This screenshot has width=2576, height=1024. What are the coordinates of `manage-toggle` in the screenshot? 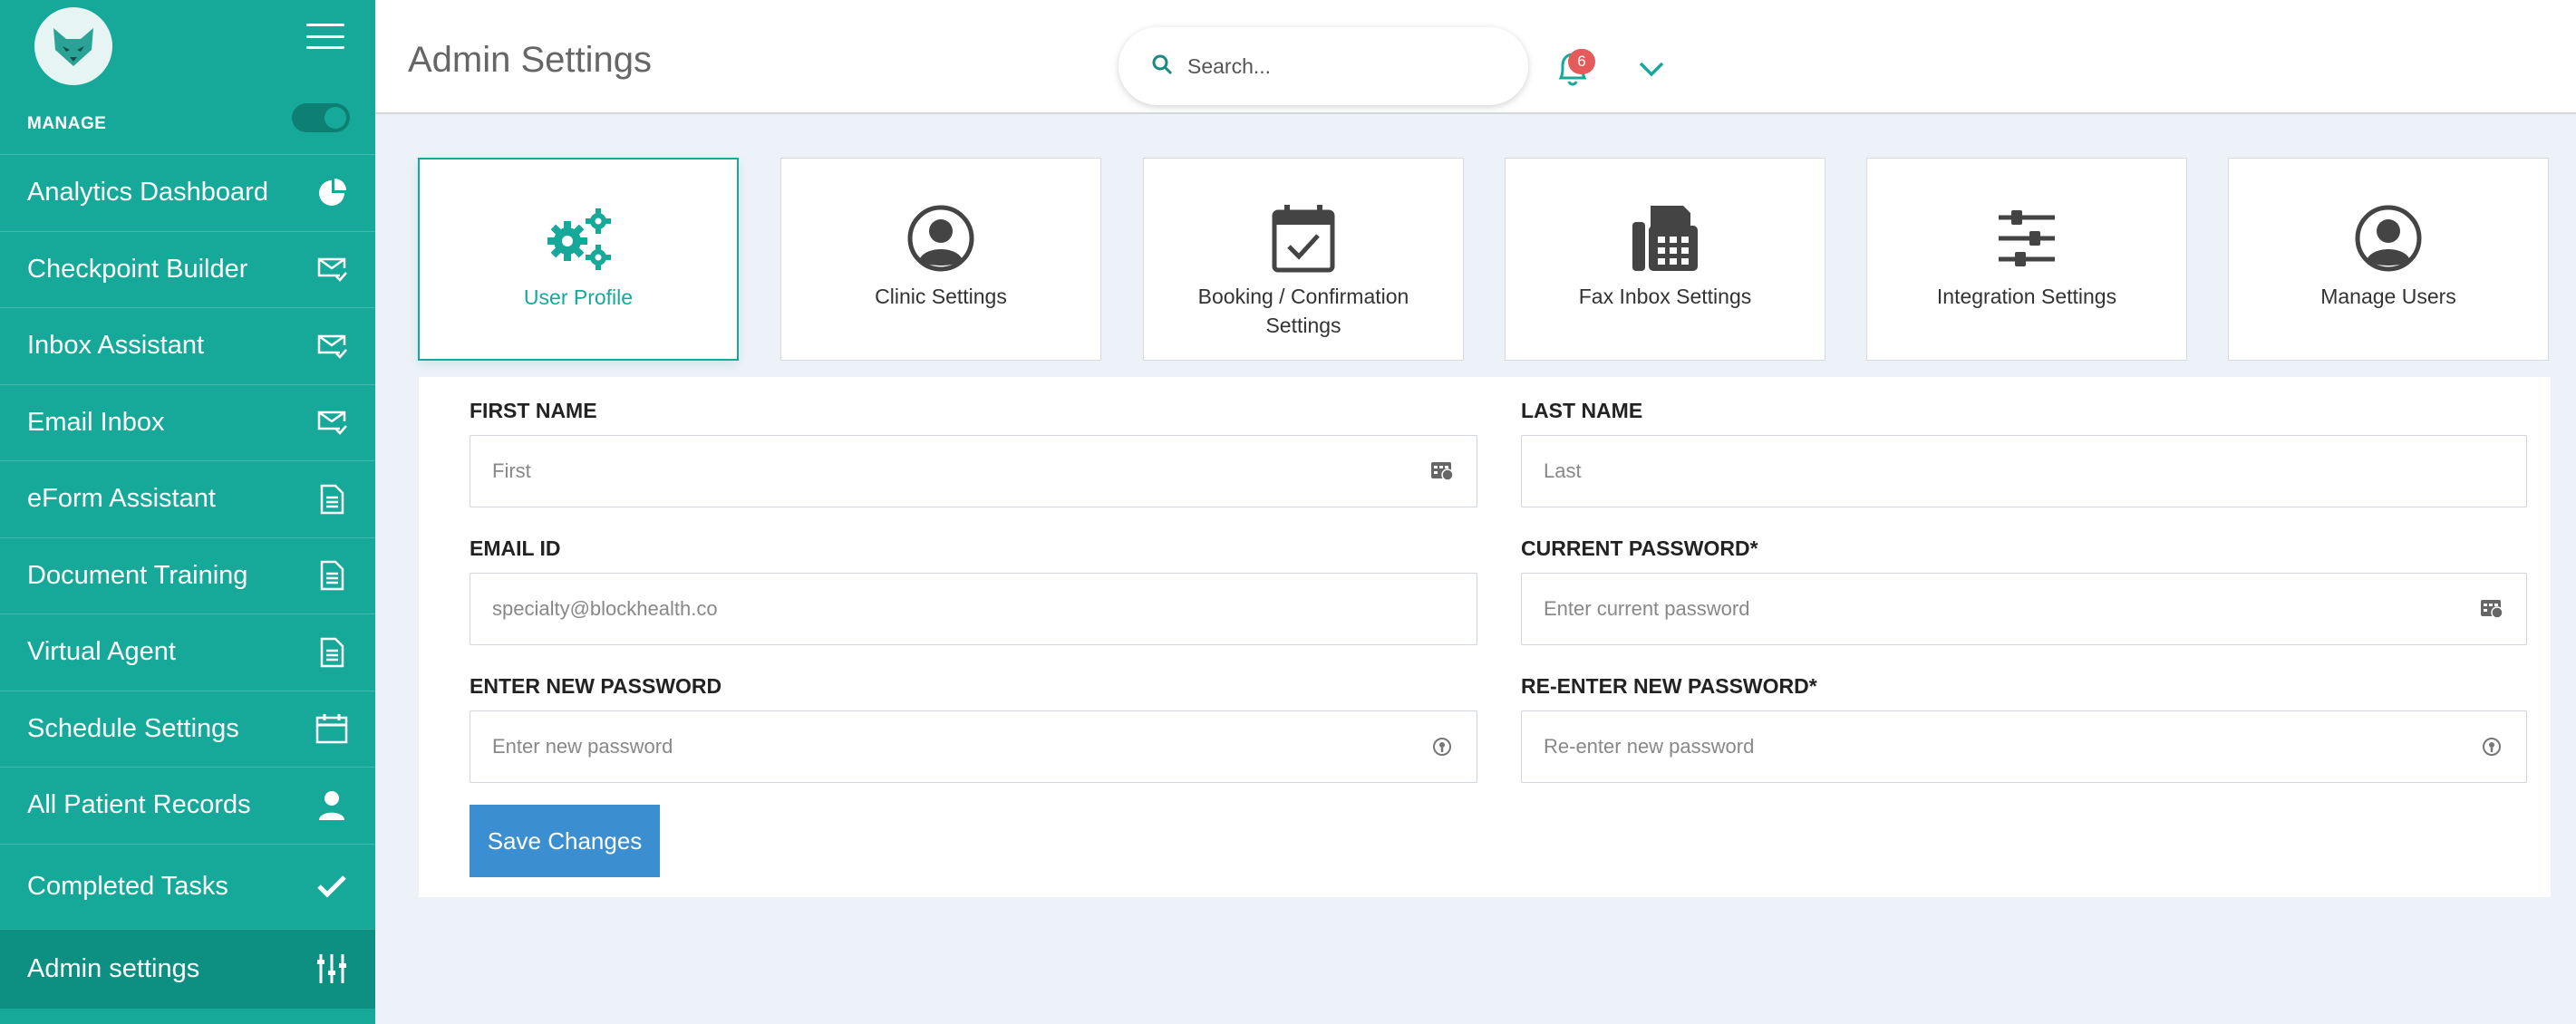 It's located at (321, 117).